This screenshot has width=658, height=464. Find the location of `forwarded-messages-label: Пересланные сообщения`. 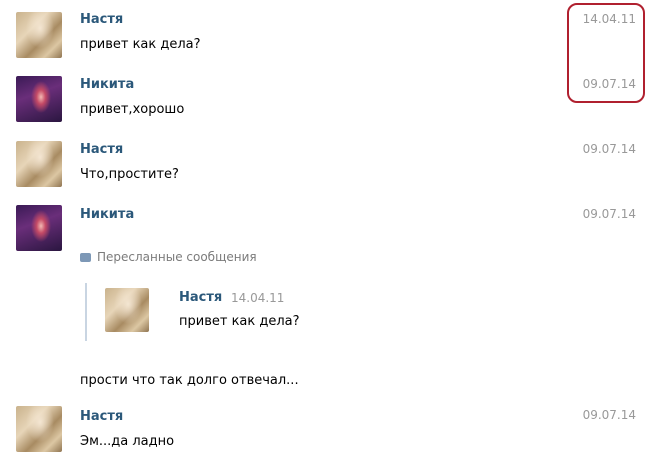

forwarded-messages-label: Пересланные сообщения is located at coordinates (168, 257).